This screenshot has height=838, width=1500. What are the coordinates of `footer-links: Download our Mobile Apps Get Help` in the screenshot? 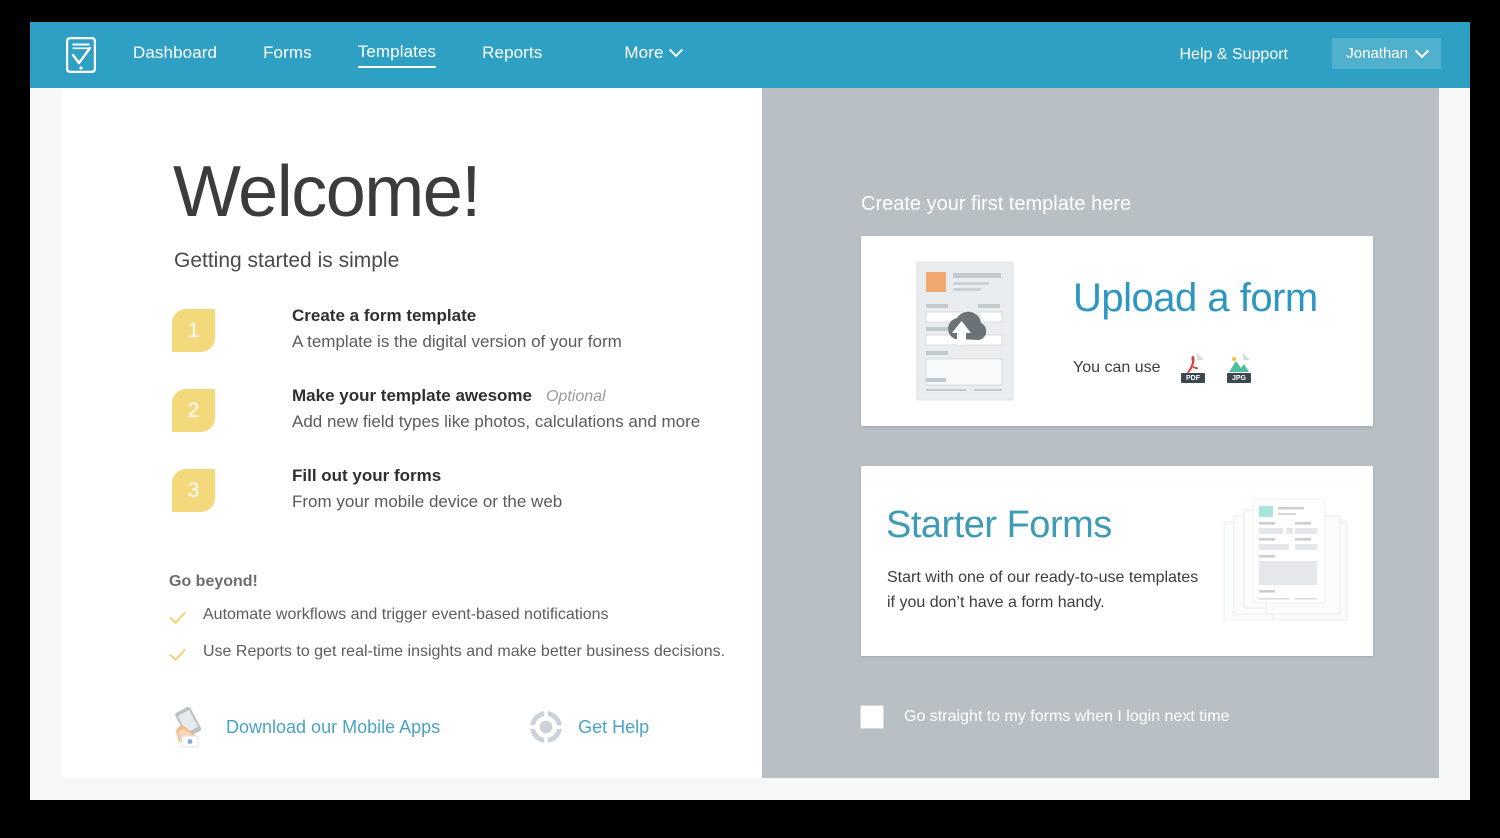 It's located at (410, 727).